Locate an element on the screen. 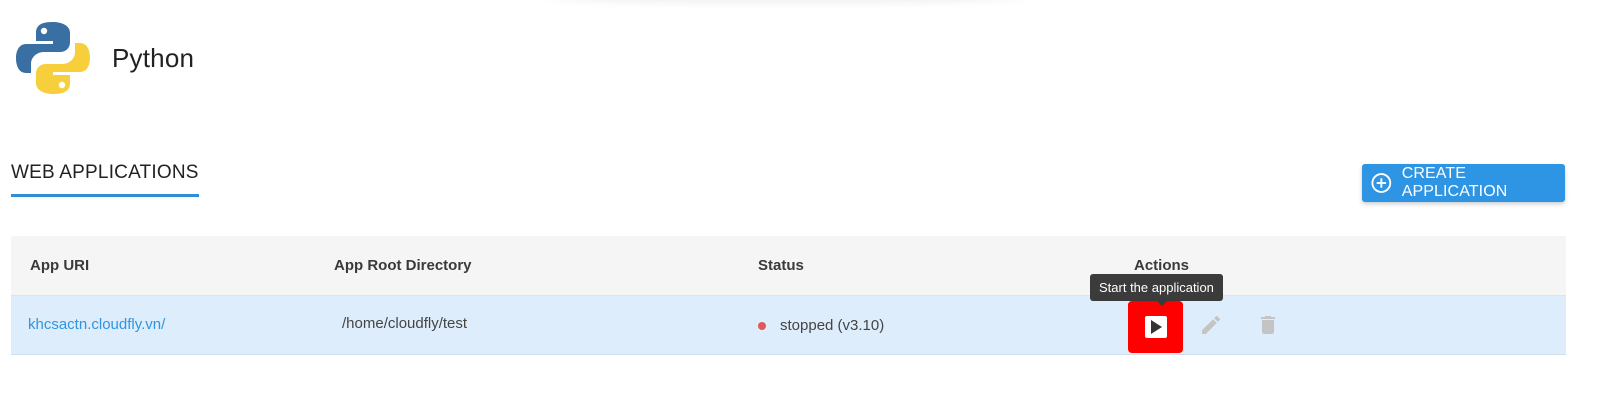  tab-web-applications: WEB APPLICATIONS is located at coordinates (105, 179).